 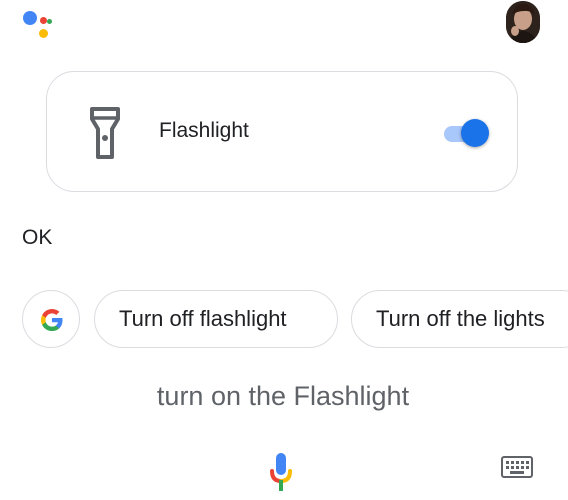 What do you see at coordinates (459, 319) in the screenshot?
I see `suggestion-chip-turn-off-lights: Turn off the lights` at bounding box center [459, 319].